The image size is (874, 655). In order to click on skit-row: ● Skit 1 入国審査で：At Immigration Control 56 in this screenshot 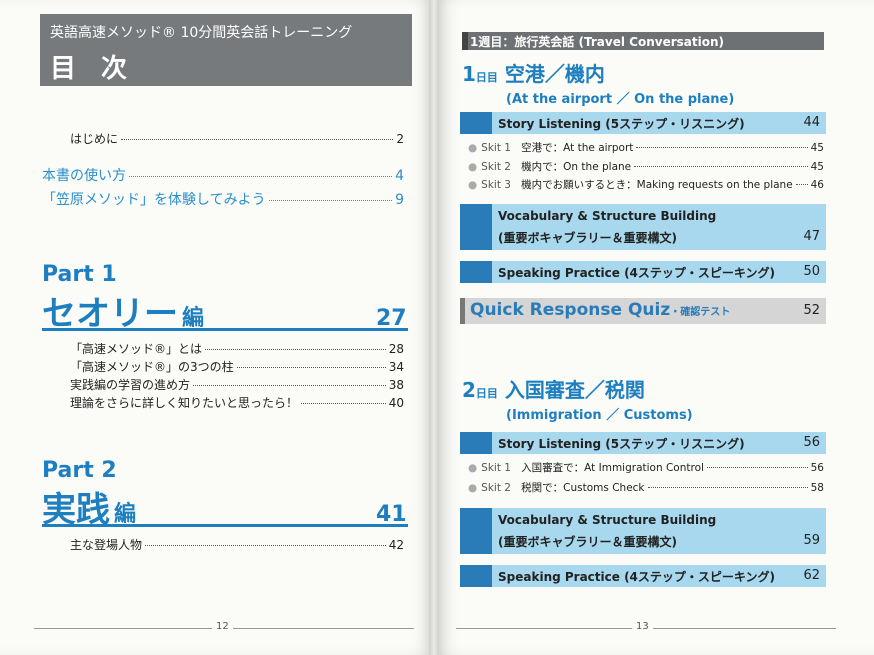, I will do `click(646, 467)`.